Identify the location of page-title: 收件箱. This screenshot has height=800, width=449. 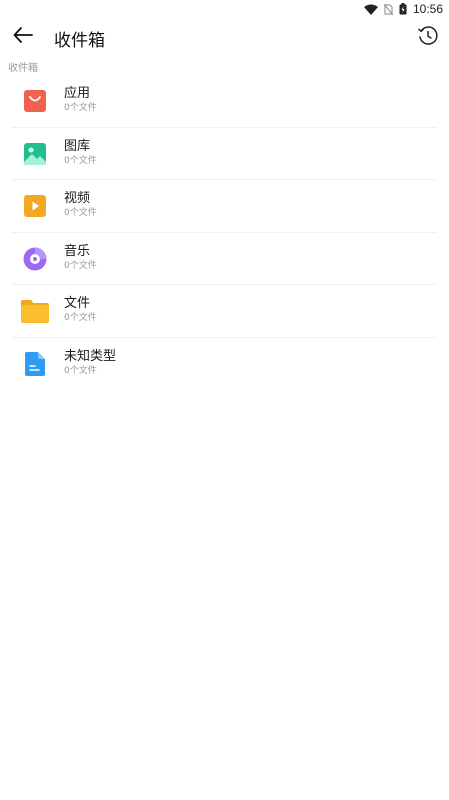
(79, 41).